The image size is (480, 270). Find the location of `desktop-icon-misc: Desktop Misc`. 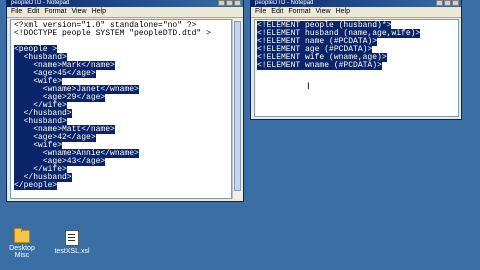

desktop-icon-misc: Desktop Misc is located at coordinates (22, 243).